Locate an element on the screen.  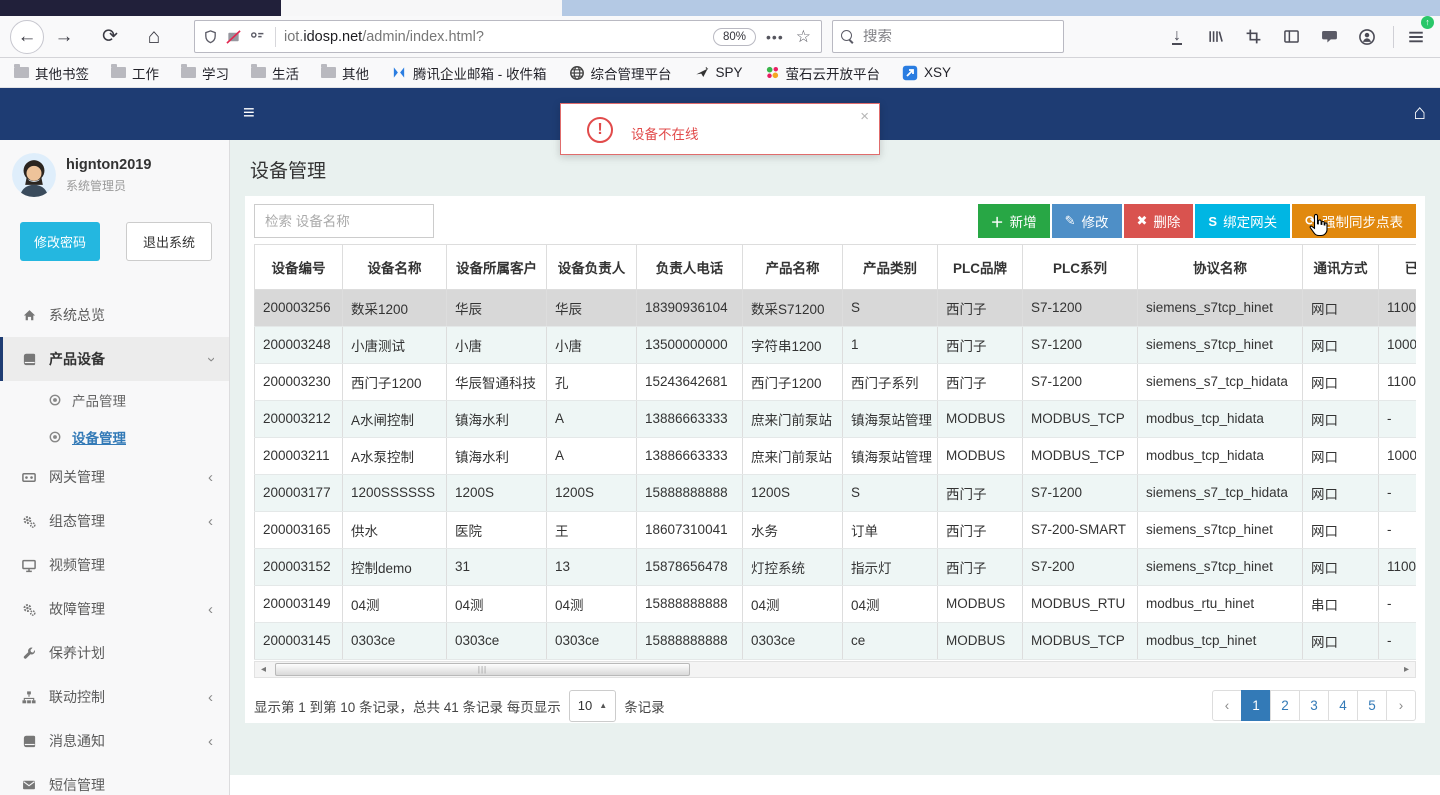
sidebar-subitem: 产品管理 is located at coordinates (114, 399).